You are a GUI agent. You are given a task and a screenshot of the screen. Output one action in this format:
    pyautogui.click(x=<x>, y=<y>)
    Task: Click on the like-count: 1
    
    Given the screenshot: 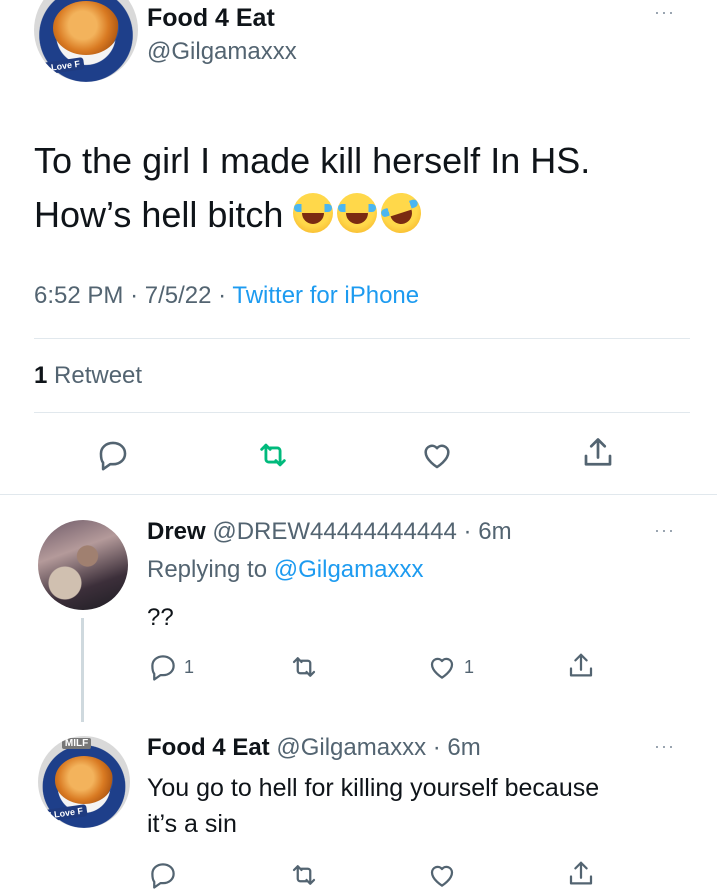 What is the action you would take?
    pyautogui.click(x=469, y=666)
    